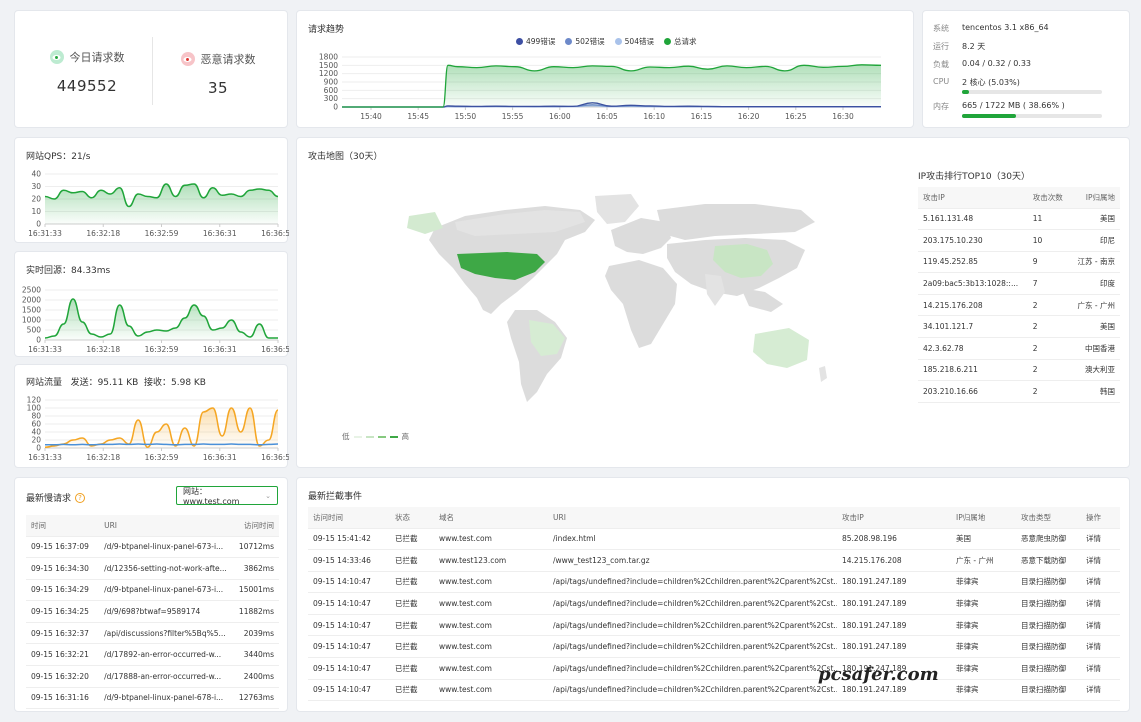 This screenshot has width=1141, height=722. What do you see at coordinates (80, 497) in the screenshot?
I see `help-icon: ?` at bounding box center [80, 497].